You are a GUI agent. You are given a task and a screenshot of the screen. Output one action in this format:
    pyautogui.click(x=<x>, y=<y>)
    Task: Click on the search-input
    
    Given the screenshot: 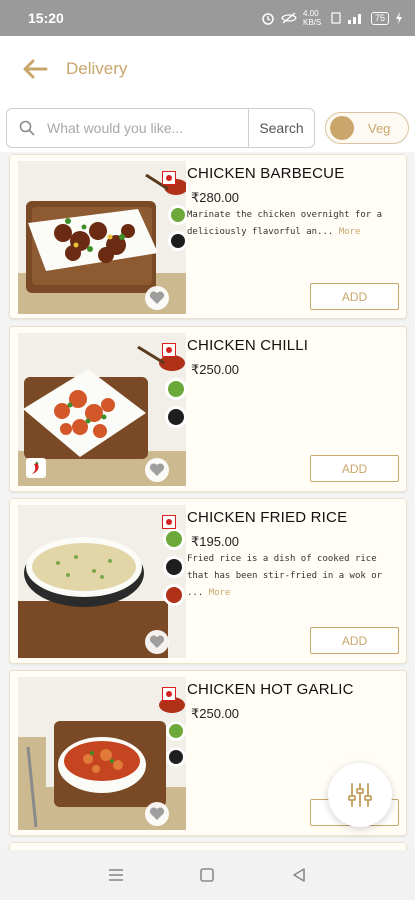 What is the action you would take?
    pyautogui.click(x=142, y=128)
    